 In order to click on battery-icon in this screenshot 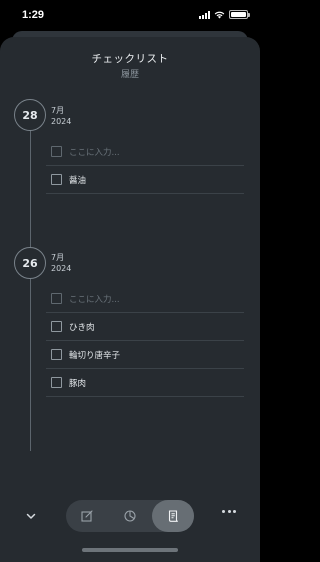, I will do `click(239, 14)`.